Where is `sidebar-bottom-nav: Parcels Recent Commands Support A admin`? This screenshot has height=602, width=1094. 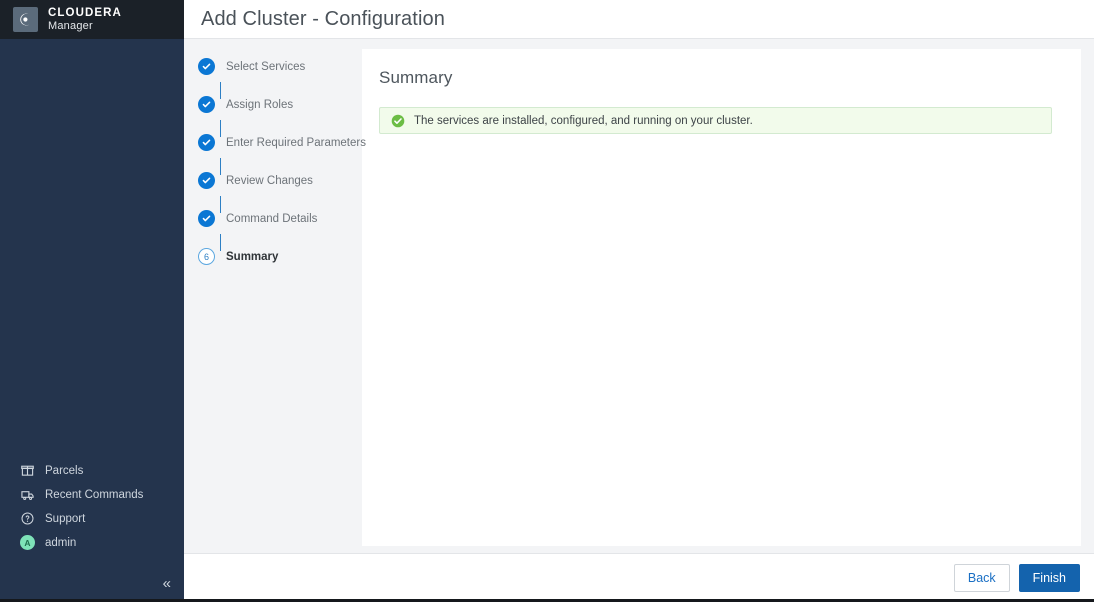 sidebar-bottom-nav: Parcels Recent Commands Support A admin is located at coordinates (92, 512).